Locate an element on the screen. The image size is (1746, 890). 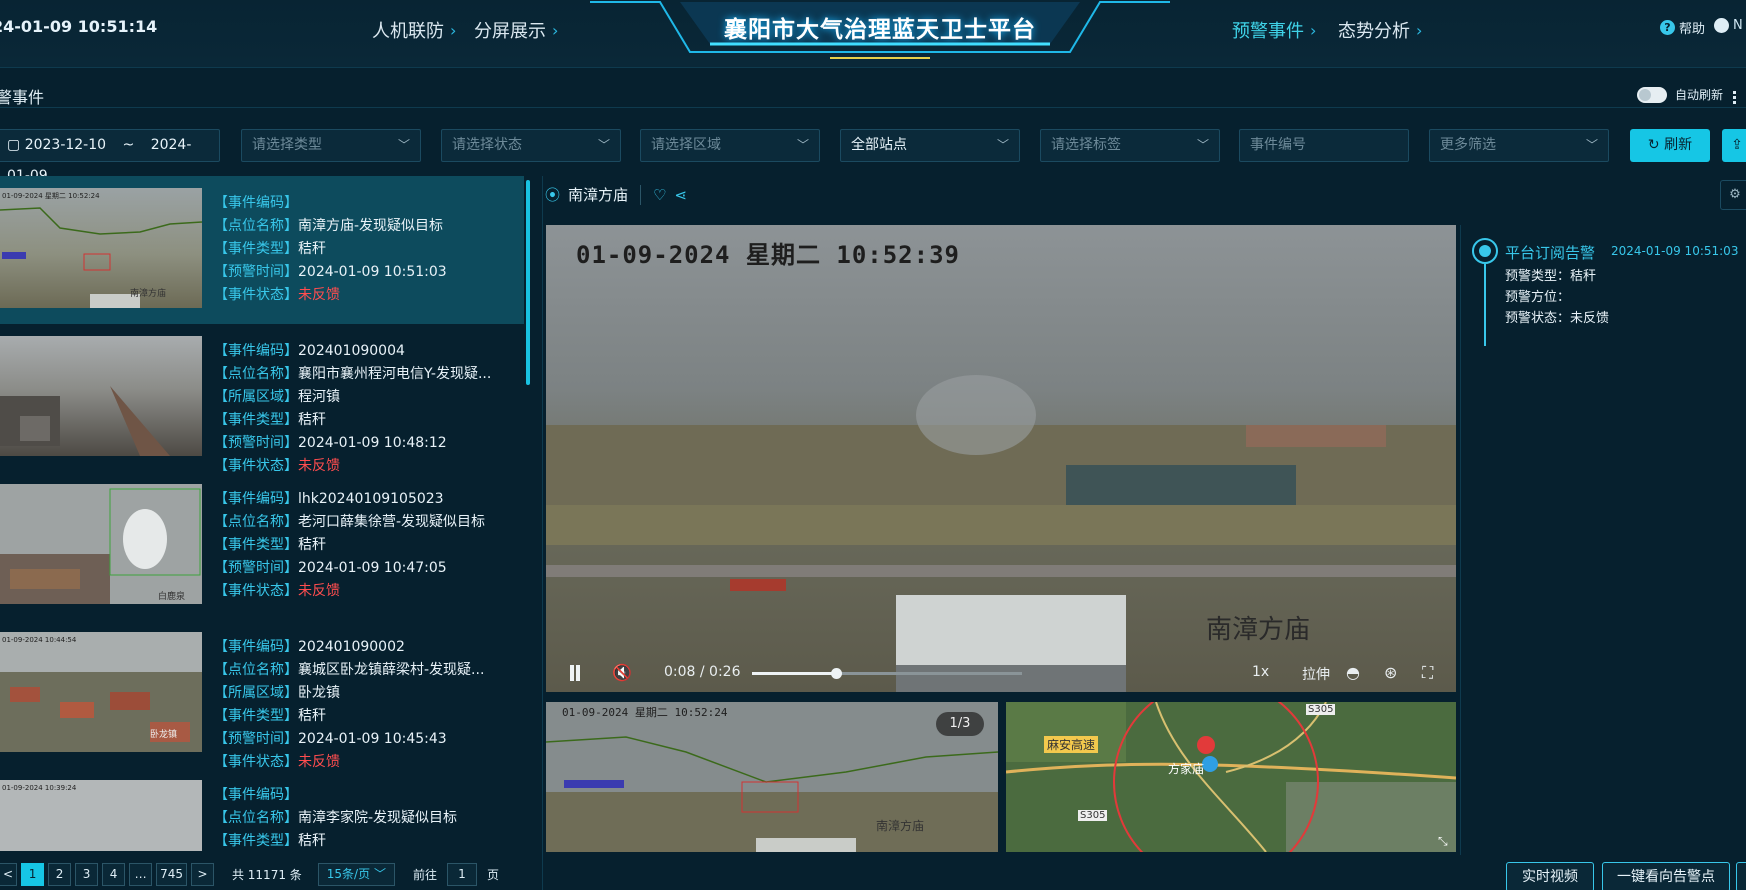
user-menu: N is located at coordinates (1728, 25).